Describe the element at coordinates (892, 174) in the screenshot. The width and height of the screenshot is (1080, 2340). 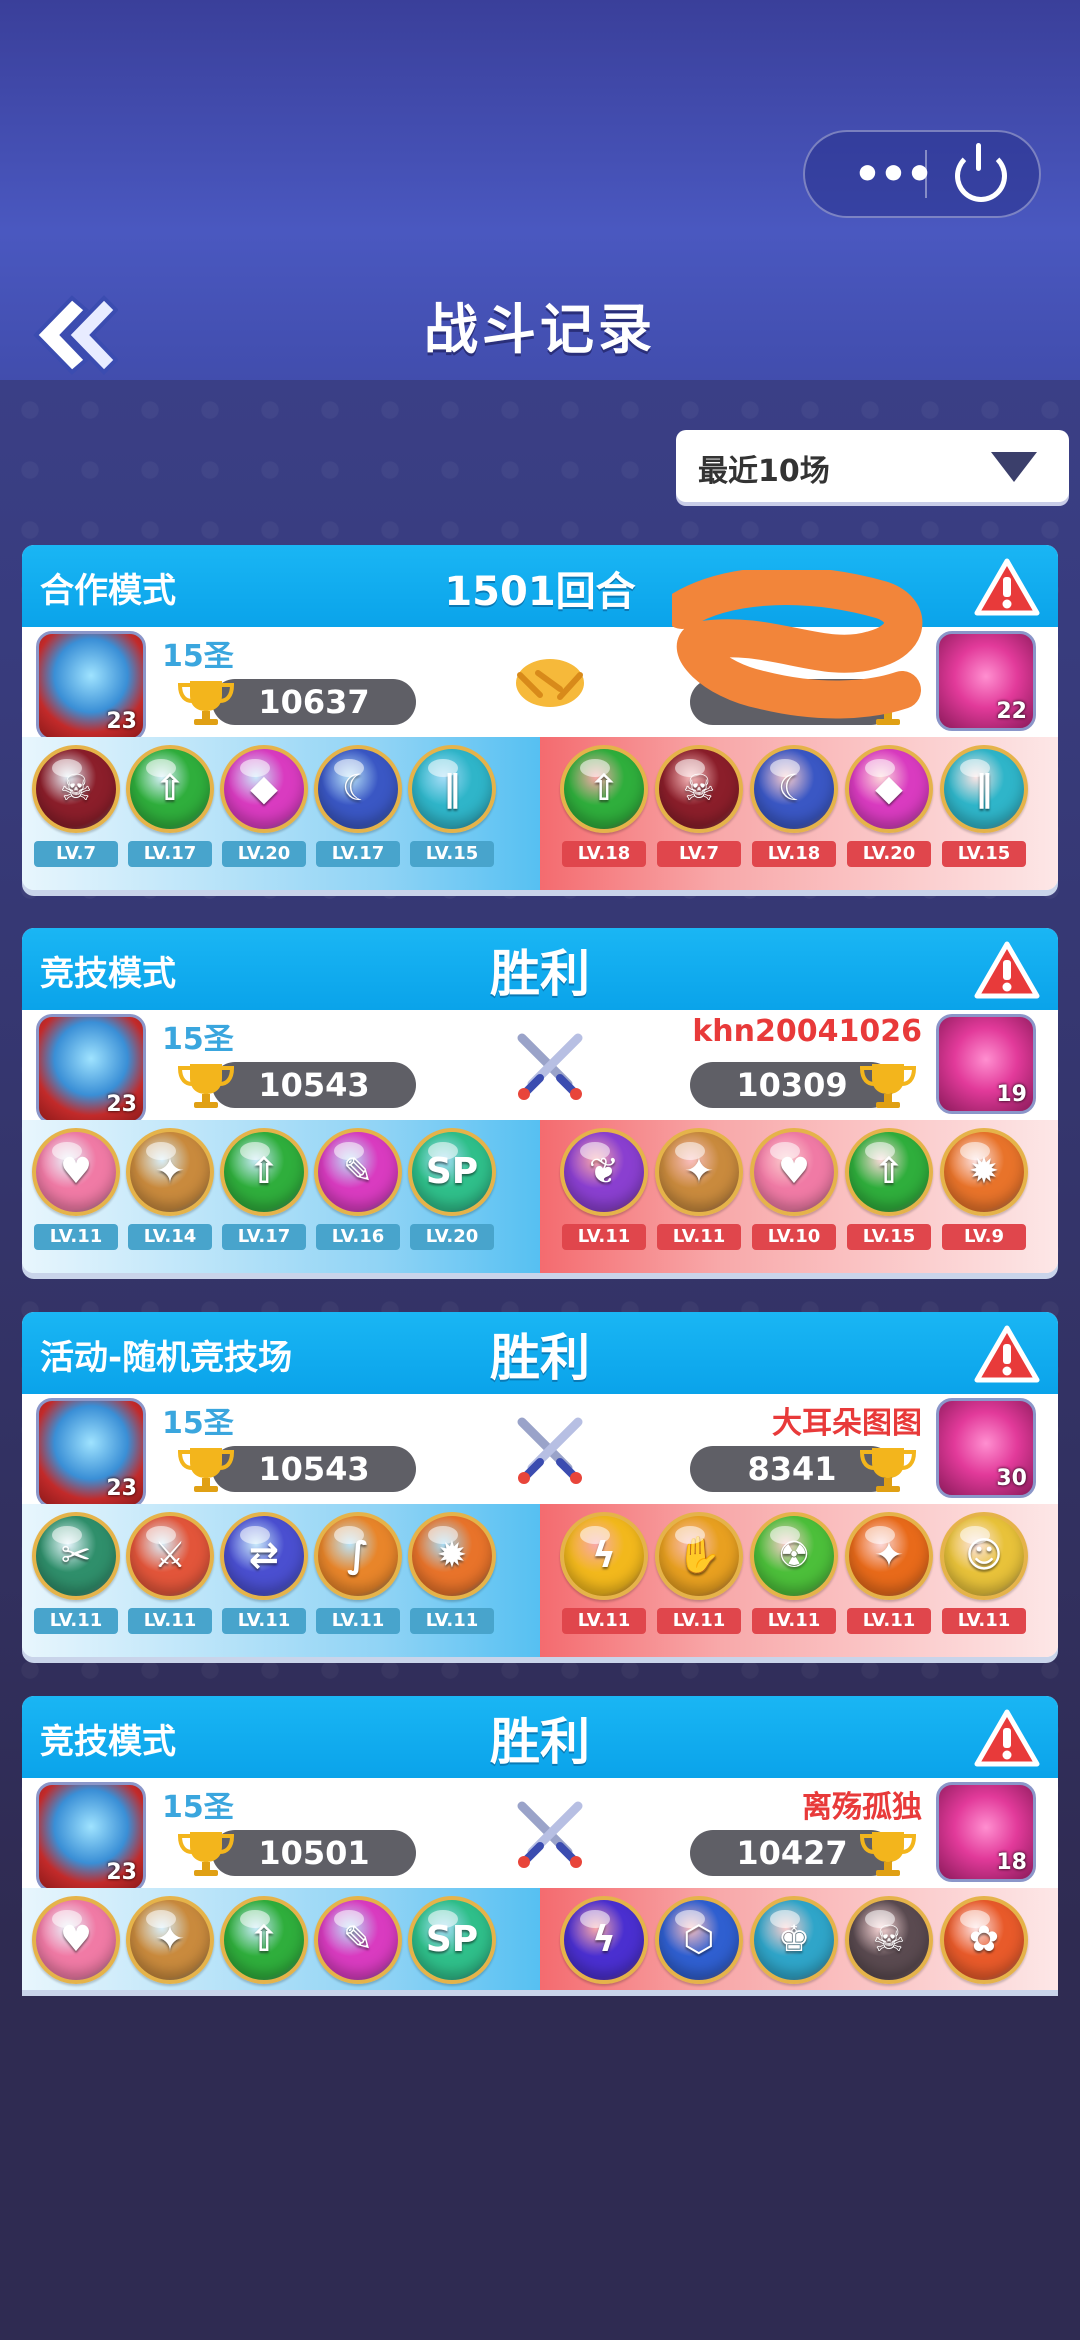
I see `more-button: •••` at that location.